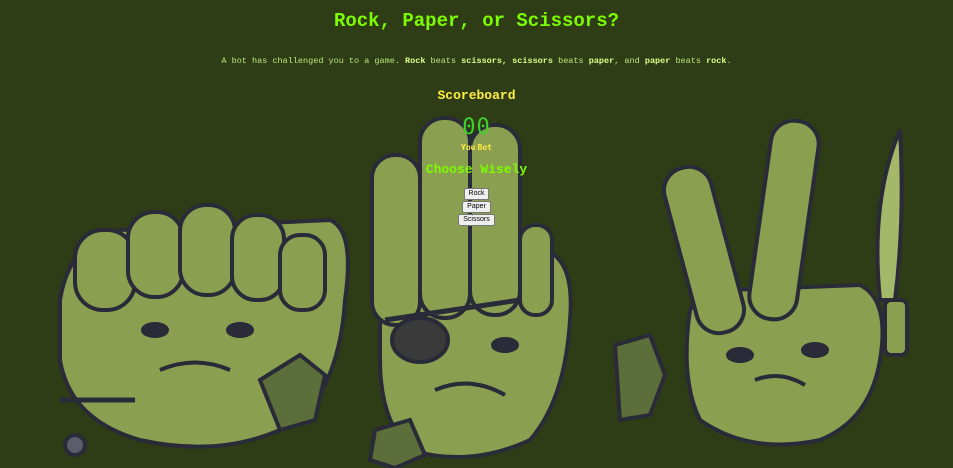  What do you see at coordinates (313, 61) in the screenshot?
I see `intro-text: A bot has challenged you to a game.` at bounding box center [313, 61].